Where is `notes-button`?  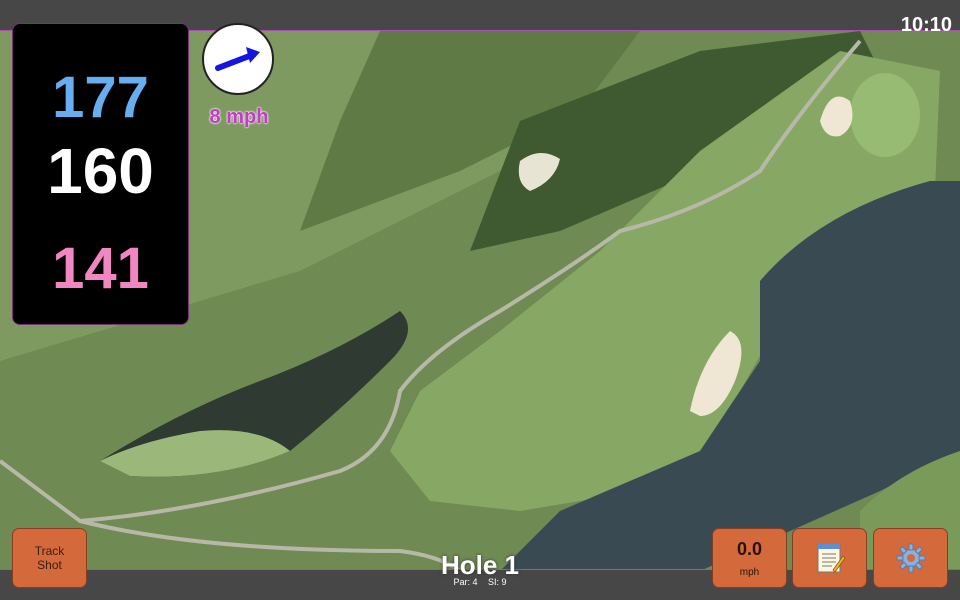
notes-button is located at coordinates (829, 558).